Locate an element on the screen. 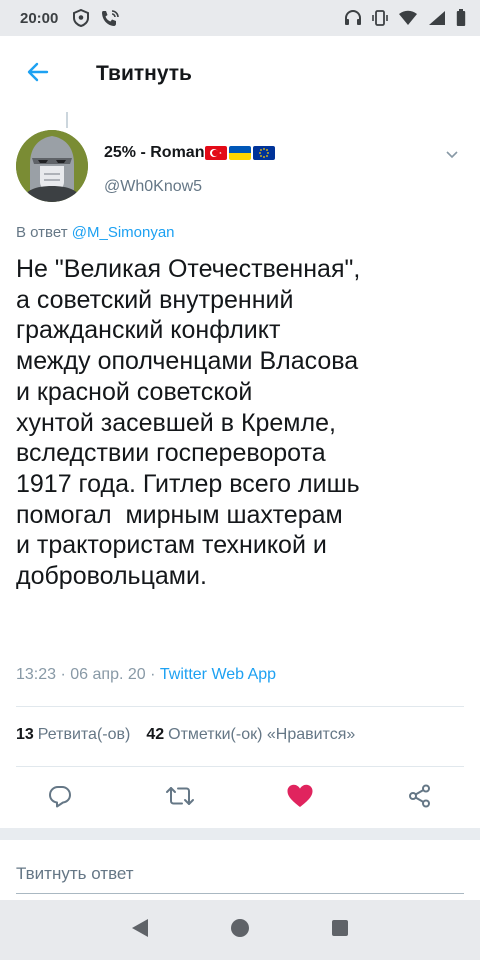  tweet-meta: 13:23 · 06 апр. 20 · Twitter Web App is located at coordinates (146, 675).